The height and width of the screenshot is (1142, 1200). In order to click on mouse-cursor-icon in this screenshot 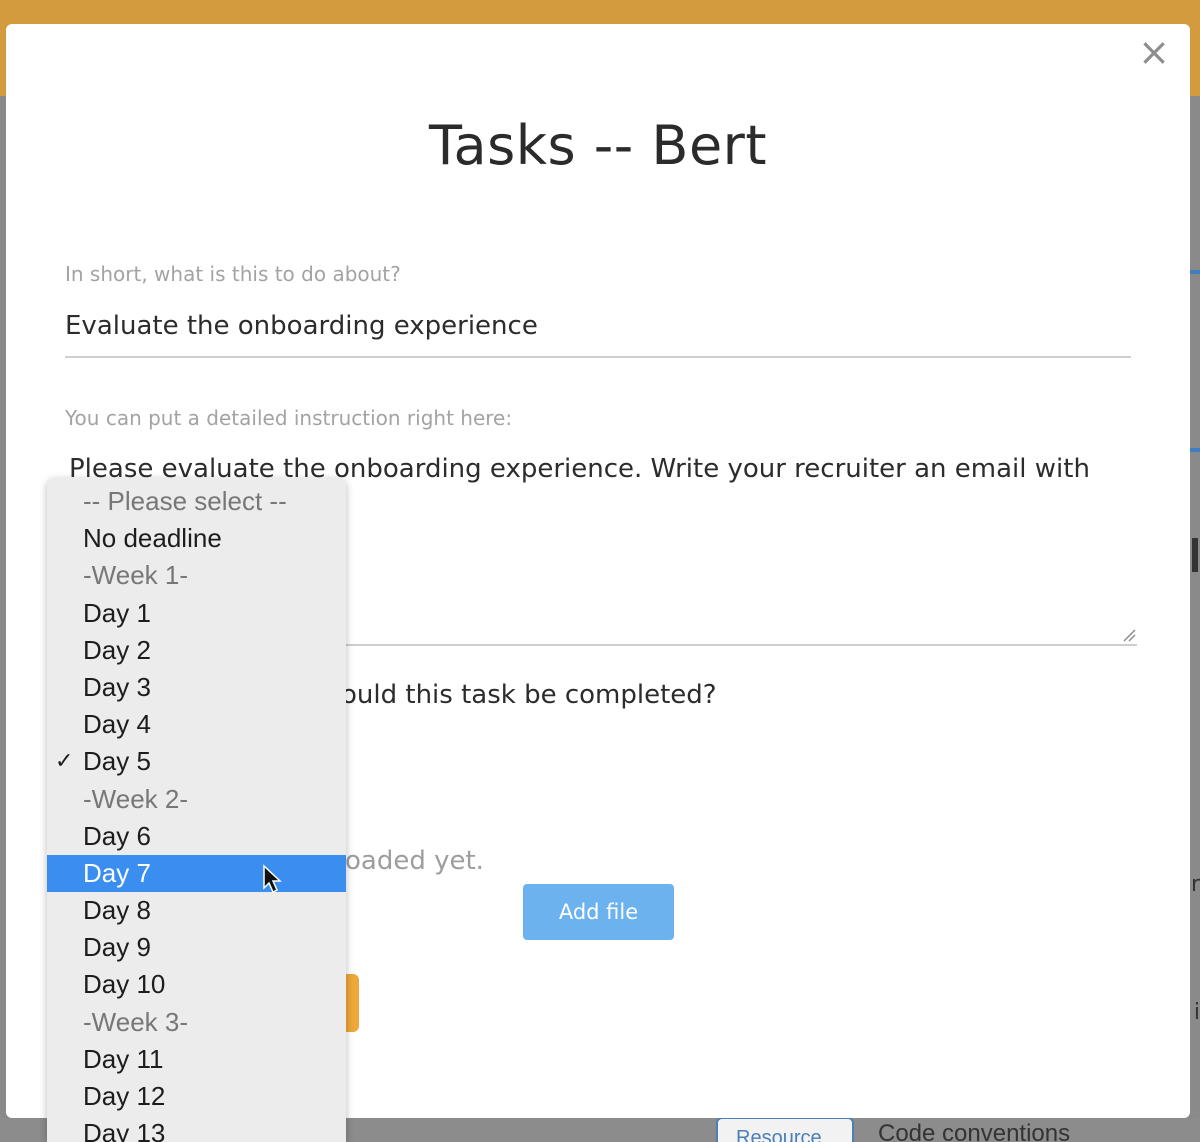, I will do `click(272, 879)`.